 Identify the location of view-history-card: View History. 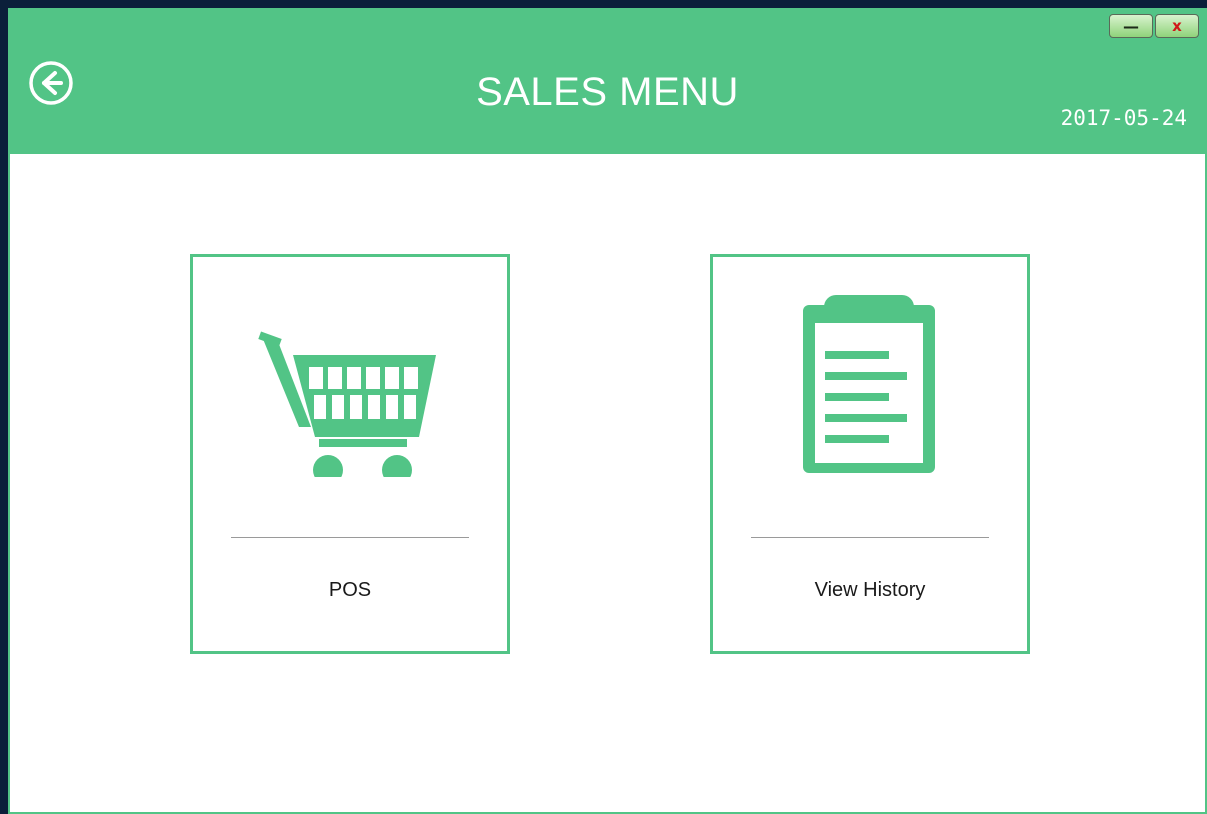
(870, 454).